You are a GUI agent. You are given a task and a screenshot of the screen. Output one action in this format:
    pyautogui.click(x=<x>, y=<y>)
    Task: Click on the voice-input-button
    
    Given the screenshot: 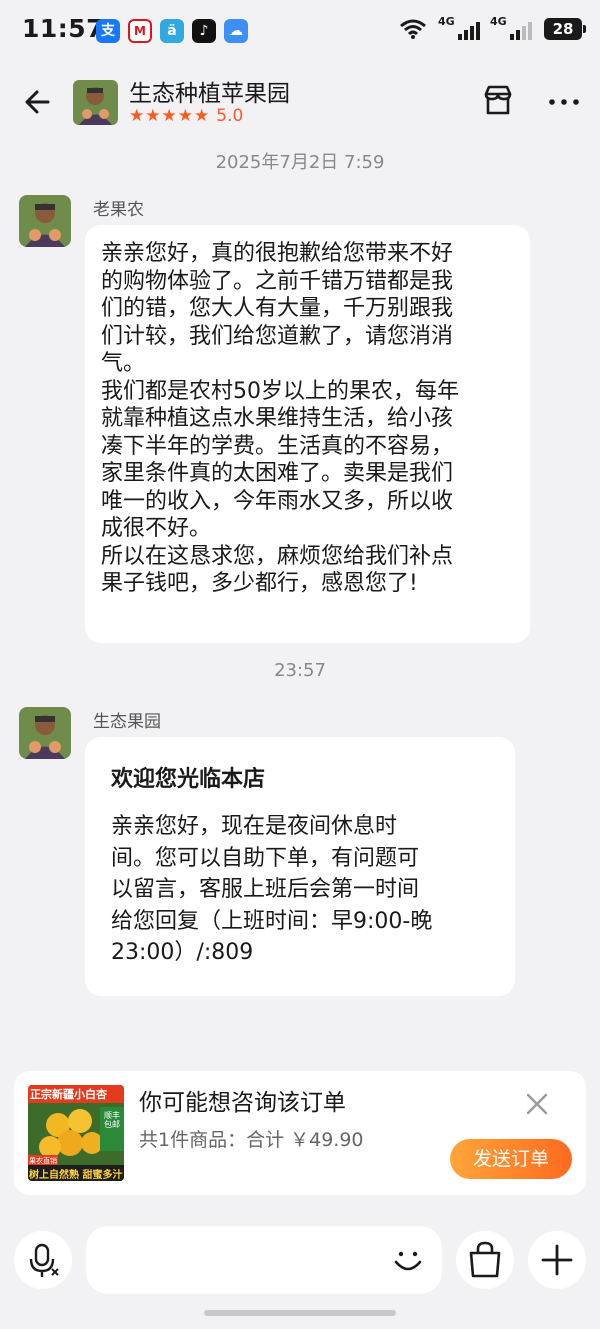 What is the action you would take?
    pyautogui.click(x=43, y=1260)
    